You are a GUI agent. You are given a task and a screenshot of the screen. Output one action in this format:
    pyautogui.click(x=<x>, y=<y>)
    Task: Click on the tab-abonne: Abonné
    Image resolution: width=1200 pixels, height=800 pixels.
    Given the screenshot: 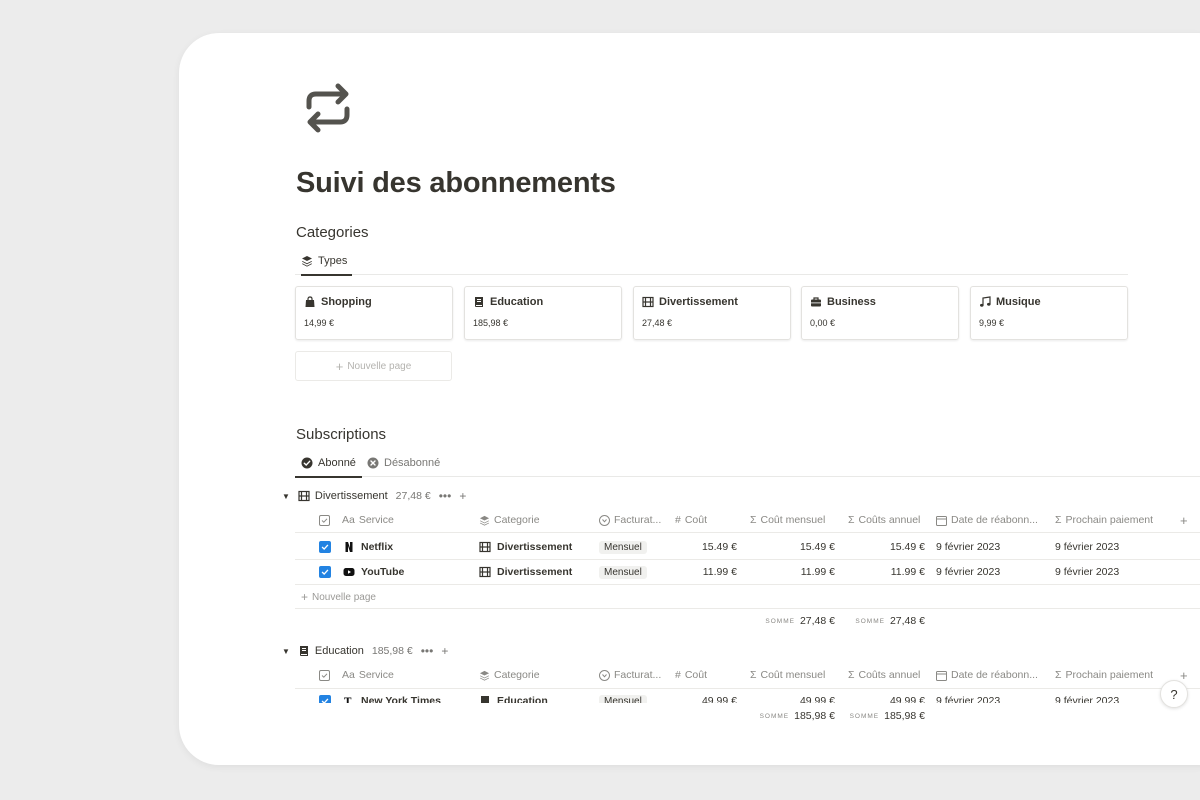 What is the action you would take?
    pyautogui.click(x=328, y=463)
    